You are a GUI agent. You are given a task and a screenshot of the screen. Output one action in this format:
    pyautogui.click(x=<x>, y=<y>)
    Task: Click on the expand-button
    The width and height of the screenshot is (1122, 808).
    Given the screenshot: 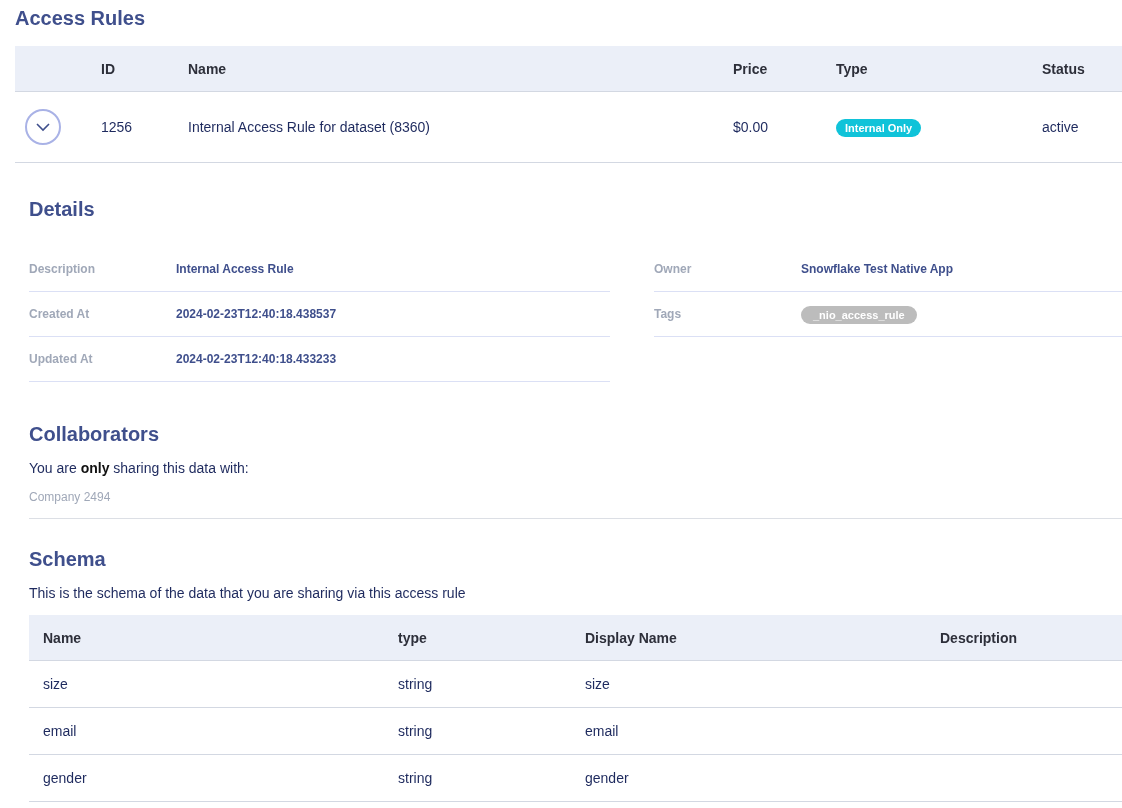 What is the action you would take?
    pyautogui.click(x=43, y=127)
    